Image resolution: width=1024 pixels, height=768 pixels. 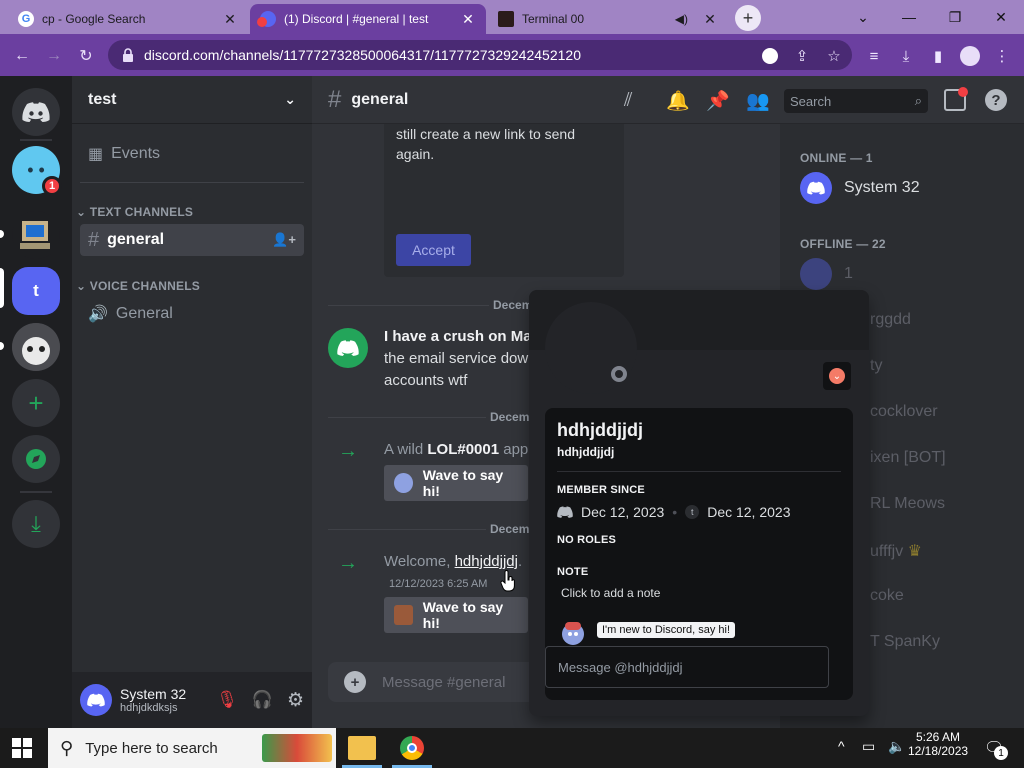 What do you see at coordinates (412, 748) in the screenshot?
I see `chrome-taskbar-icon` at bounding box center [412, 748].